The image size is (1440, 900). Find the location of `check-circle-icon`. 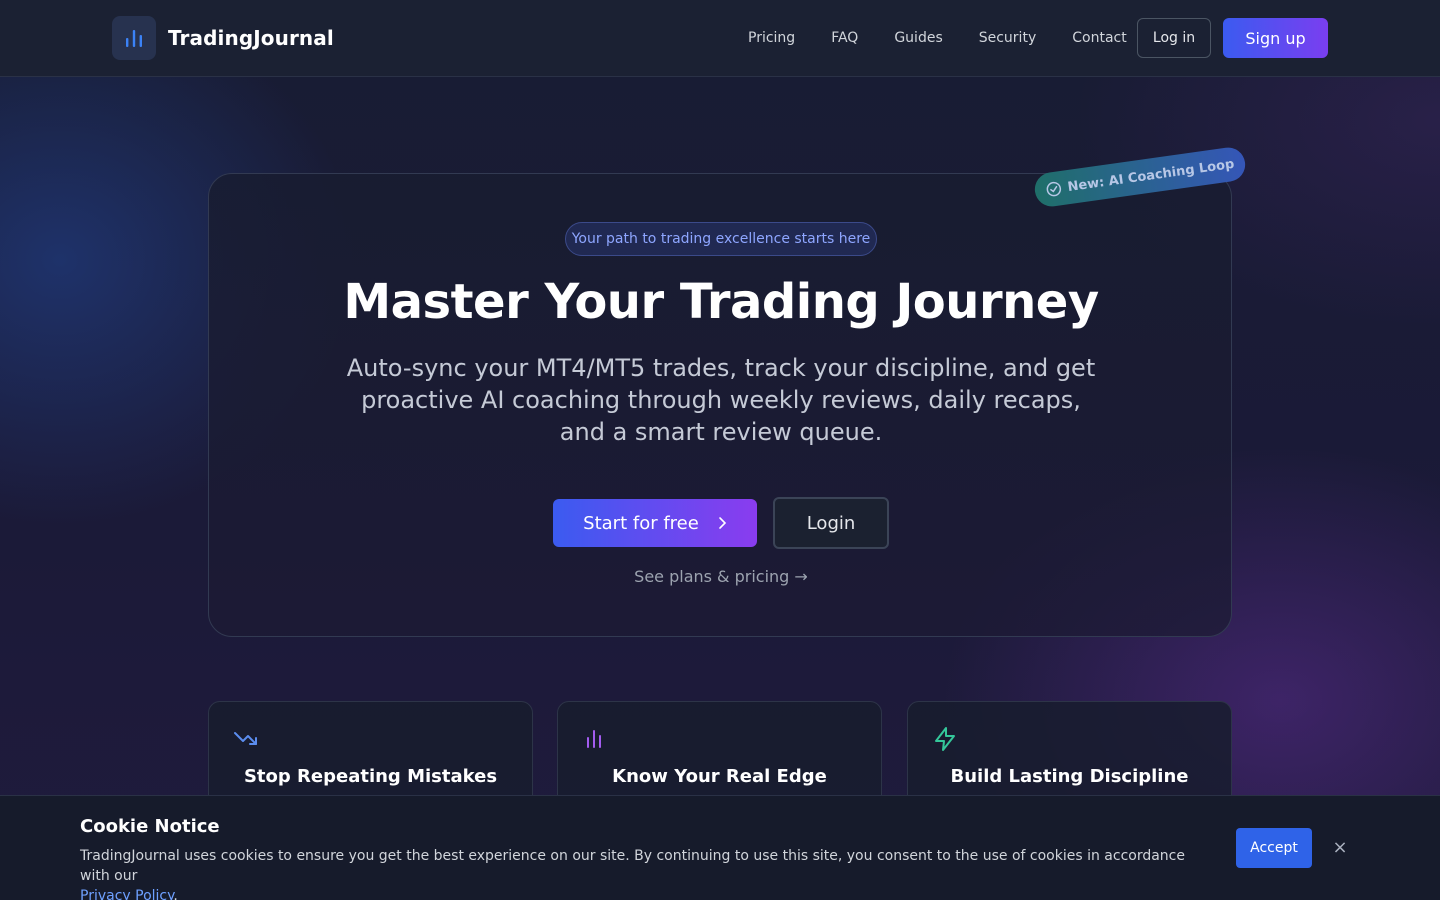

check-circle-icon is located at coordinates (1054, 189).